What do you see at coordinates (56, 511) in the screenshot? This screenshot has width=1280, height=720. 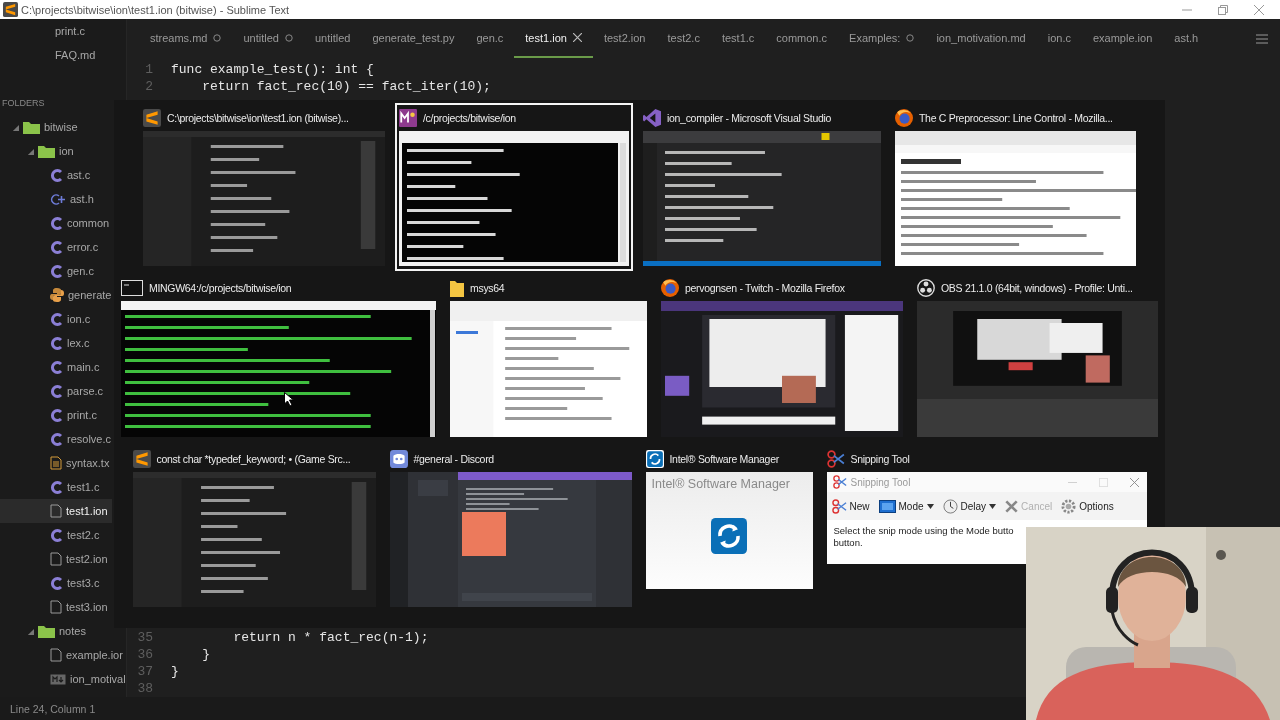 I see `file-item: test1.ion` at bounding box center [56, 511].